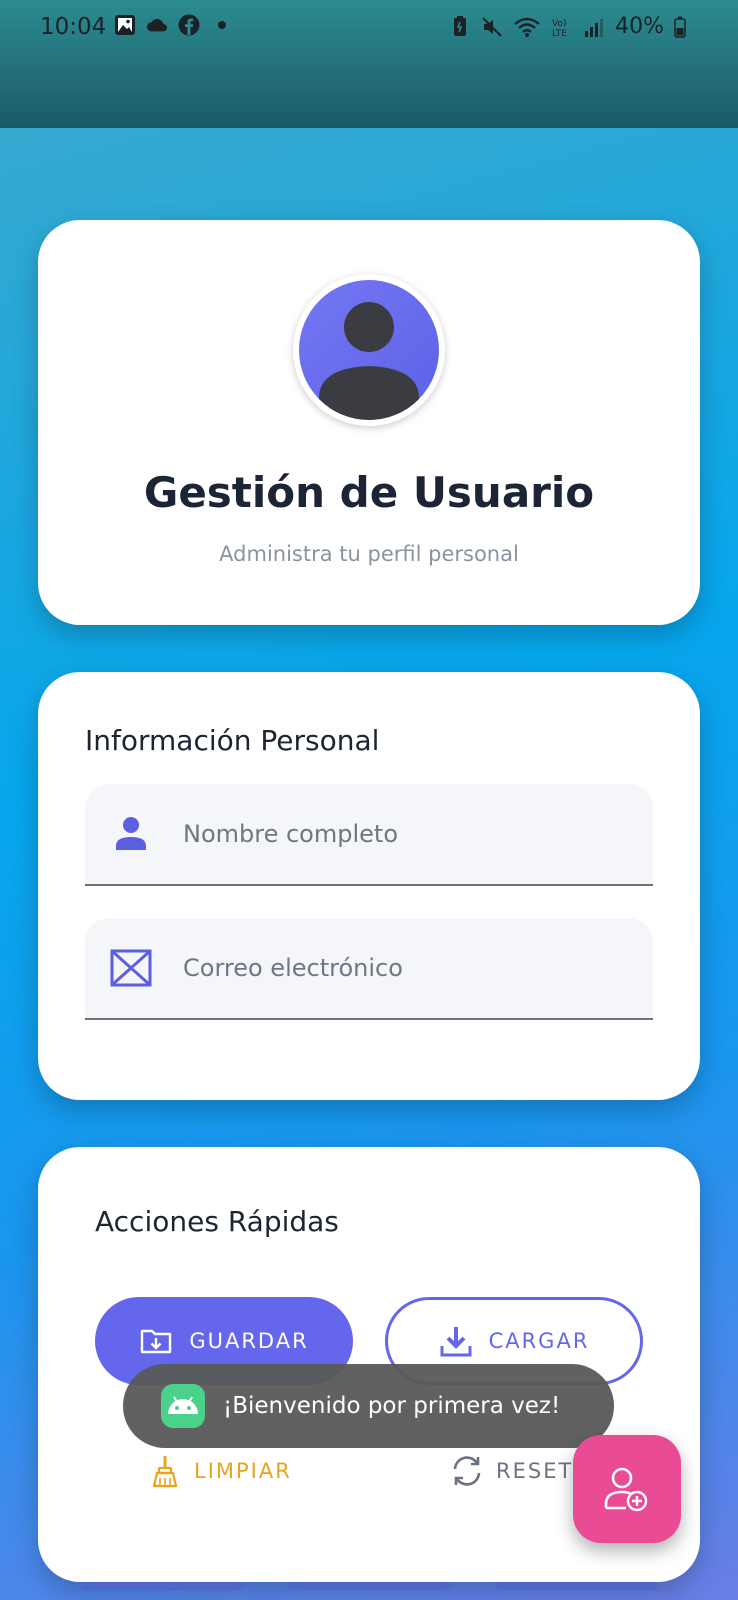 The height and width of the screenshot is (1600, 738). What do you see at coordinates (492, 26) in the screenshot?
I see `mute-icon` at bounding box center [492, 26].